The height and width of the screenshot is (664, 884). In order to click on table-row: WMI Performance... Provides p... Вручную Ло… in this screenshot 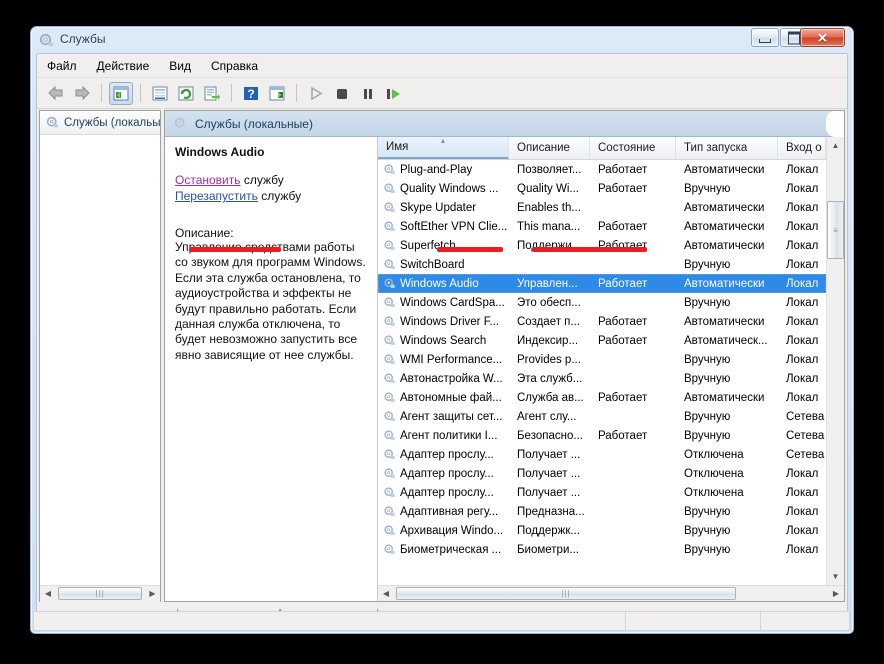, I will do `click(602, 359)`.